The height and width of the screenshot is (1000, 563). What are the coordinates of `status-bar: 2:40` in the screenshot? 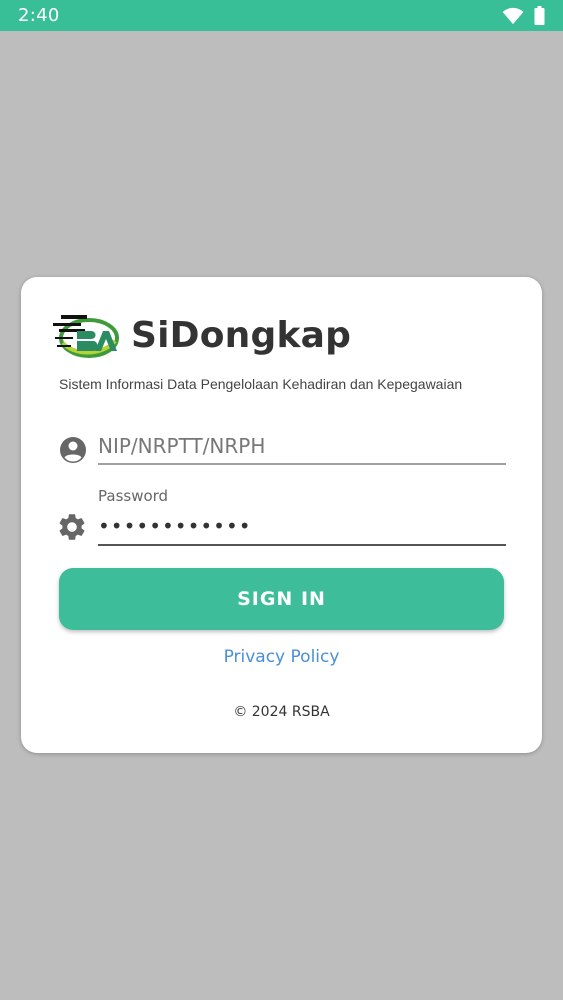 It's located at (281, 15).